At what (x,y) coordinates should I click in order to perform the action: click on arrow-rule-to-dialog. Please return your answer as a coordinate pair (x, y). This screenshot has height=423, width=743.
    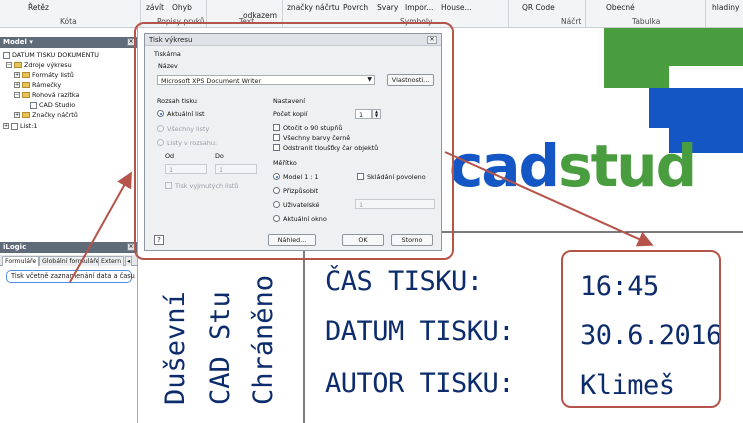
    Looking at the image, I should click on (100, 227).